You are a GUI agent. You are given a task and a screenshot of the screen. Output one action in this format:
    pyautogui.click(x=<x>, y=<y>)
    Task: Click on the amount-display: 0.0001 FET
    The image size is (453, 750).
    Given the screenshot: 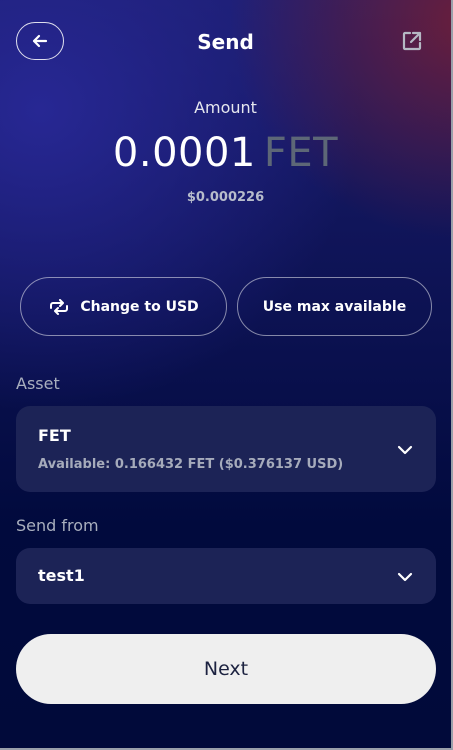 What is the action you would take?
    pyautogui.click(x=225, y=153)
    